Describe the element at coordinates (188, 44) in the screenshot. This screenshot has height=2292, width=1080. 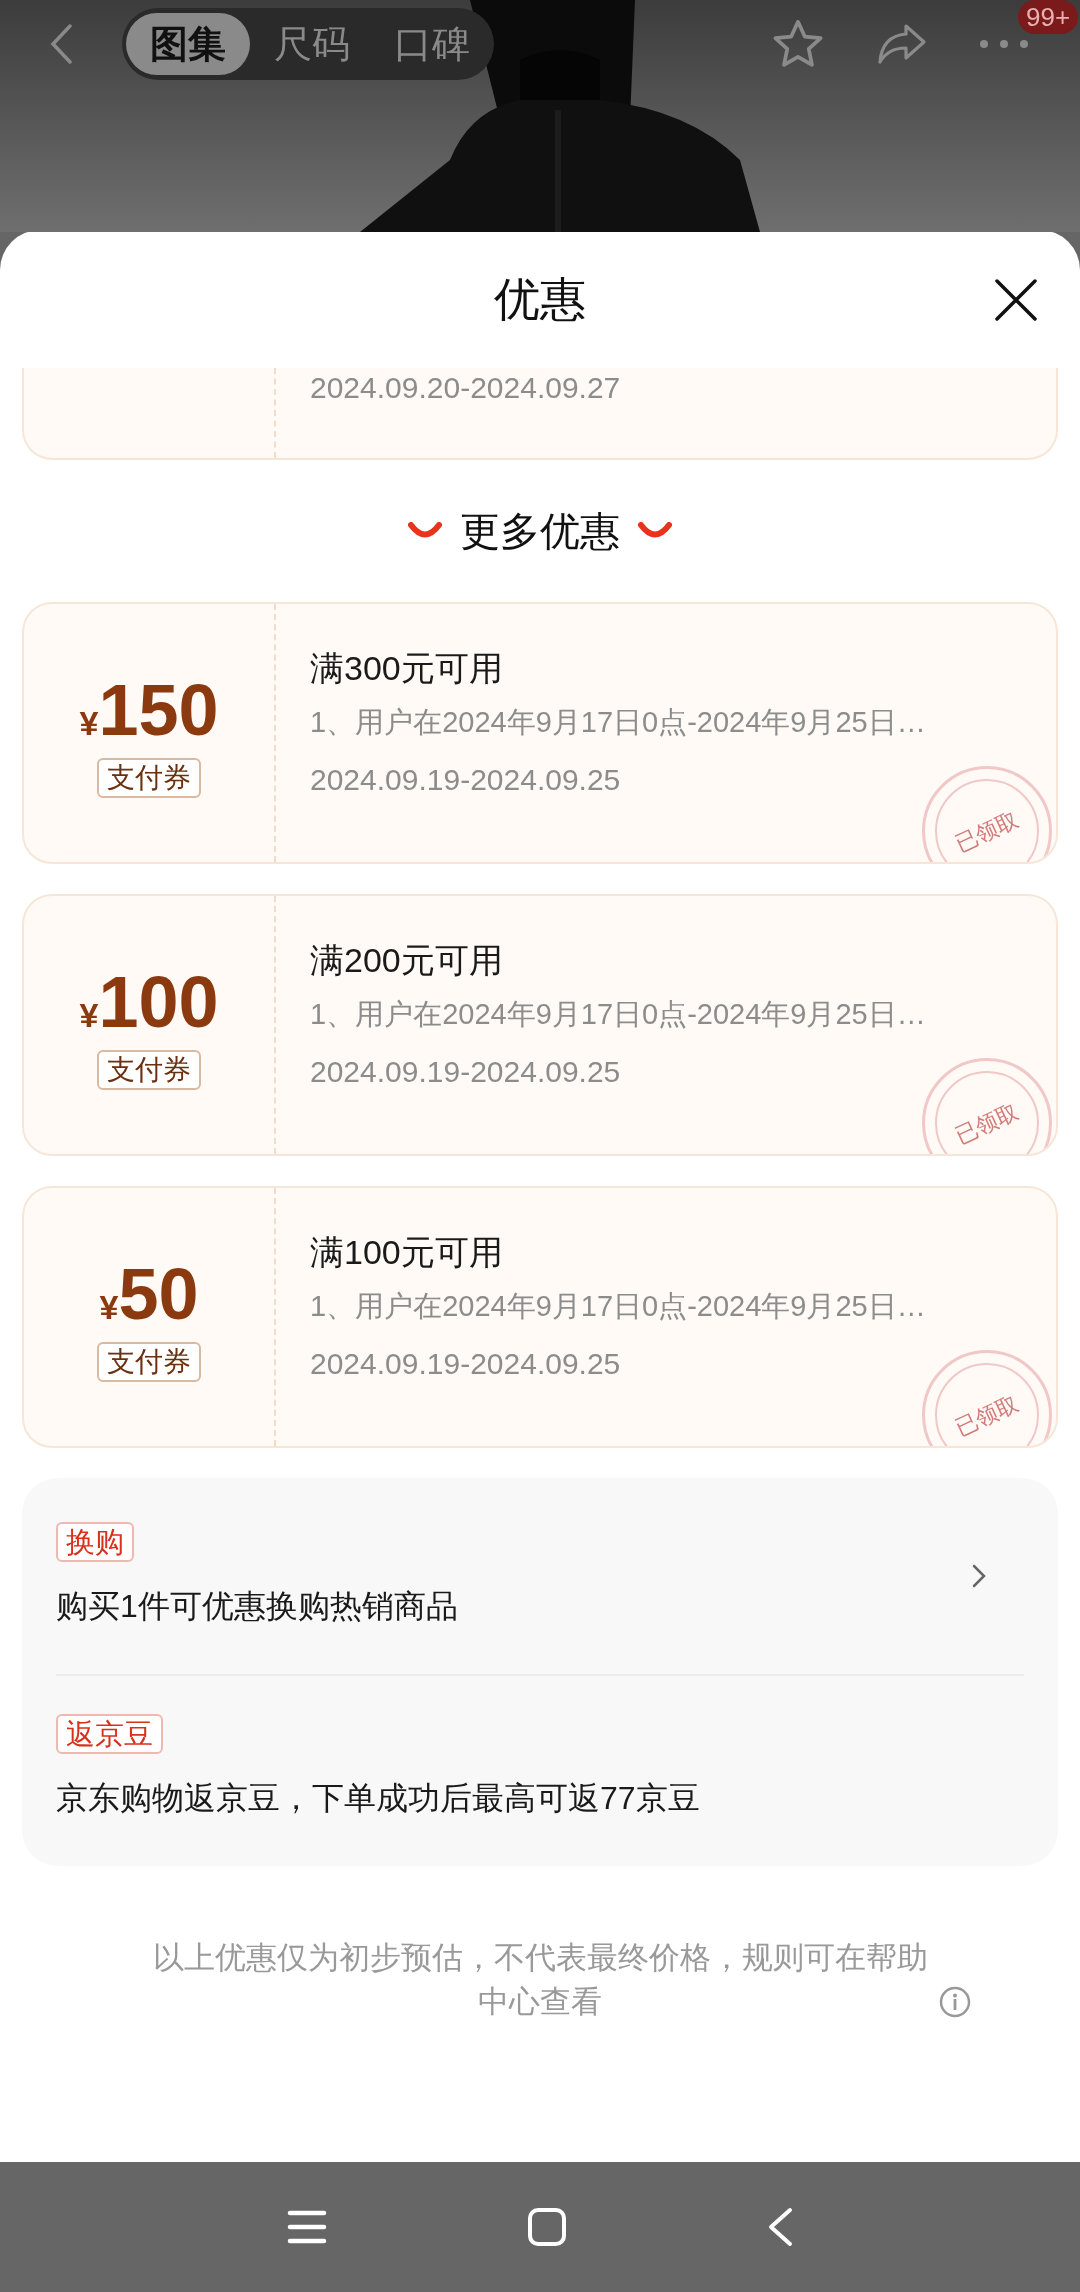
I see `tab: 图集` at that location.